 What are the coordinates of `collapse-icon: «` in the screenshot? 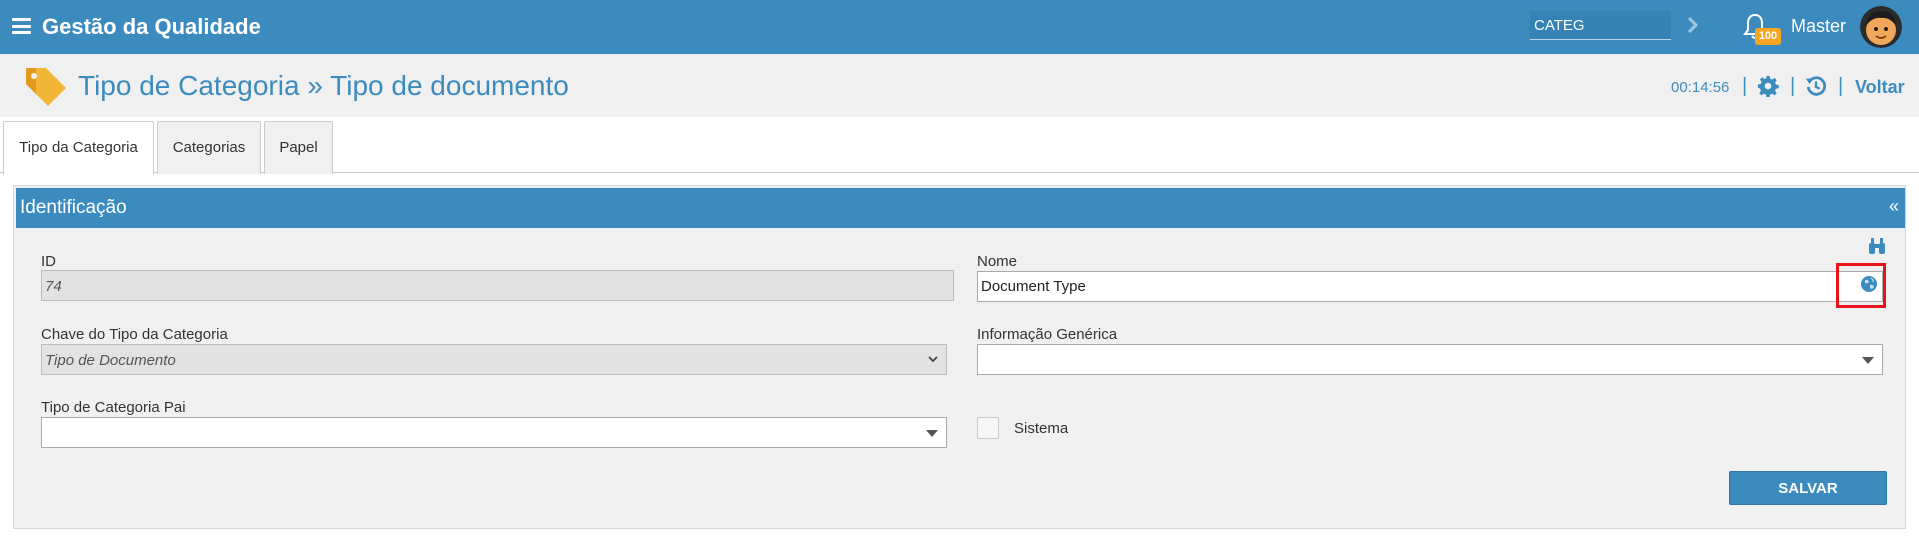 It's located at (1894, 206).